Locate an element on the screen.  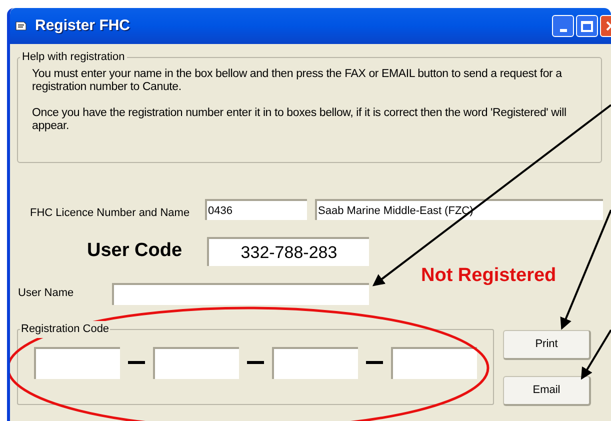
action-button: Print is located at coordinates (547, 345).